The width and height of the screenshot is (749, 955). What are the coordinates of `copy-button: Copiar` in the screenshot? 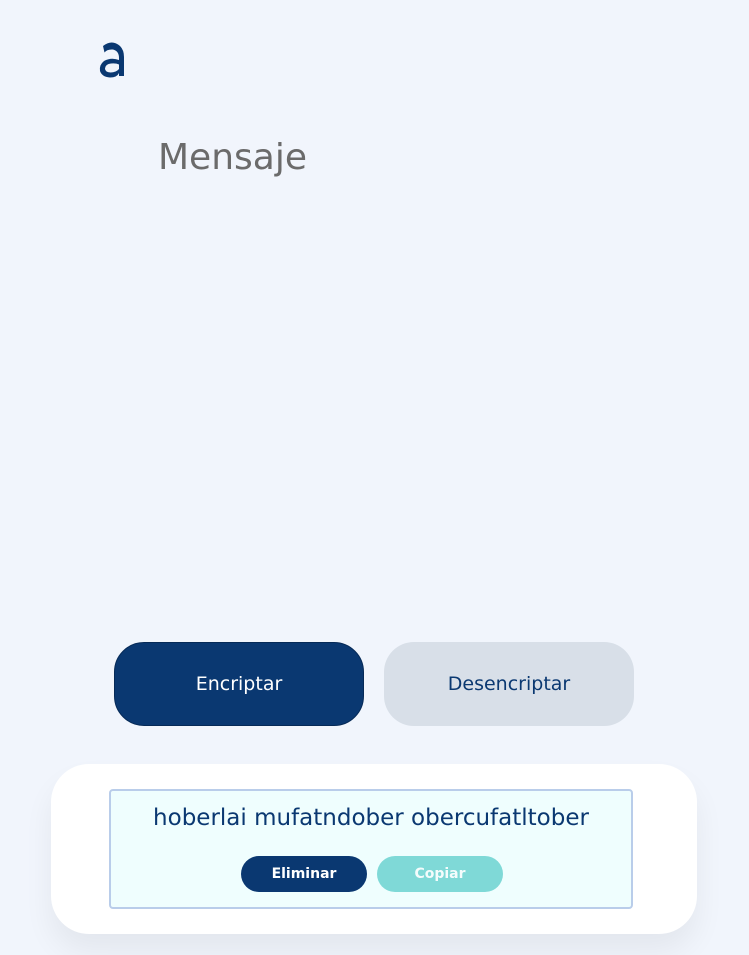 It's located at (440, 874).